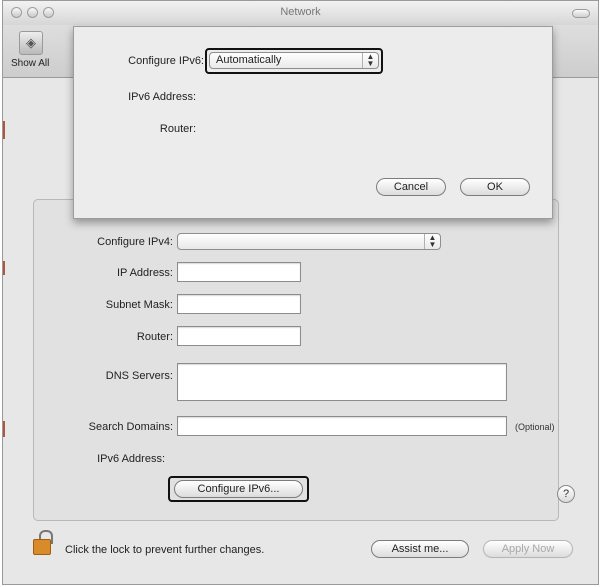  I want to click on router-field, so click(239, 336).